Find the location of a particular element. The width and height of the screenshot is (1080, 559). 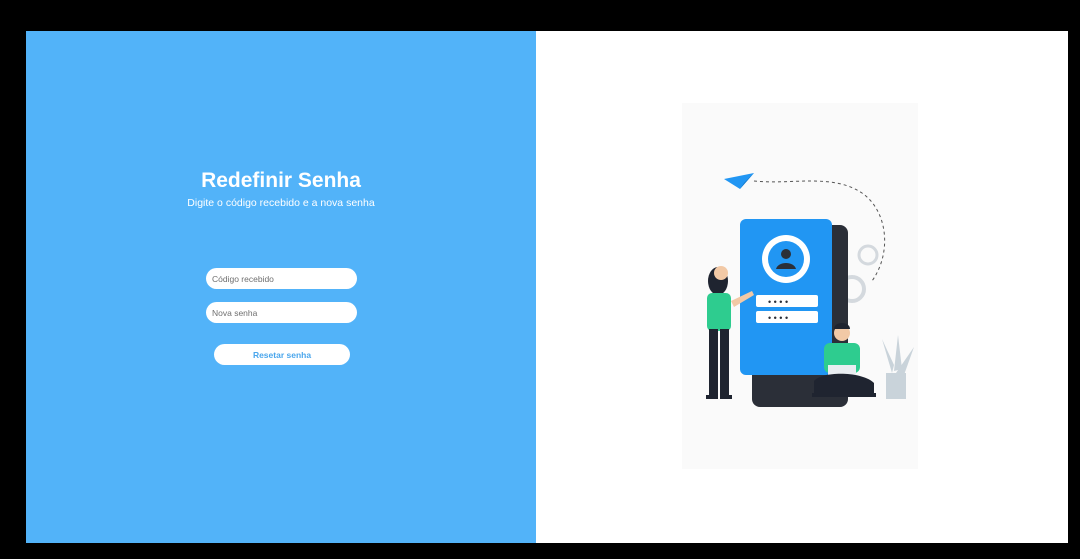

login-illustration: • • • • • • • • is located at coordinates (800, 286).